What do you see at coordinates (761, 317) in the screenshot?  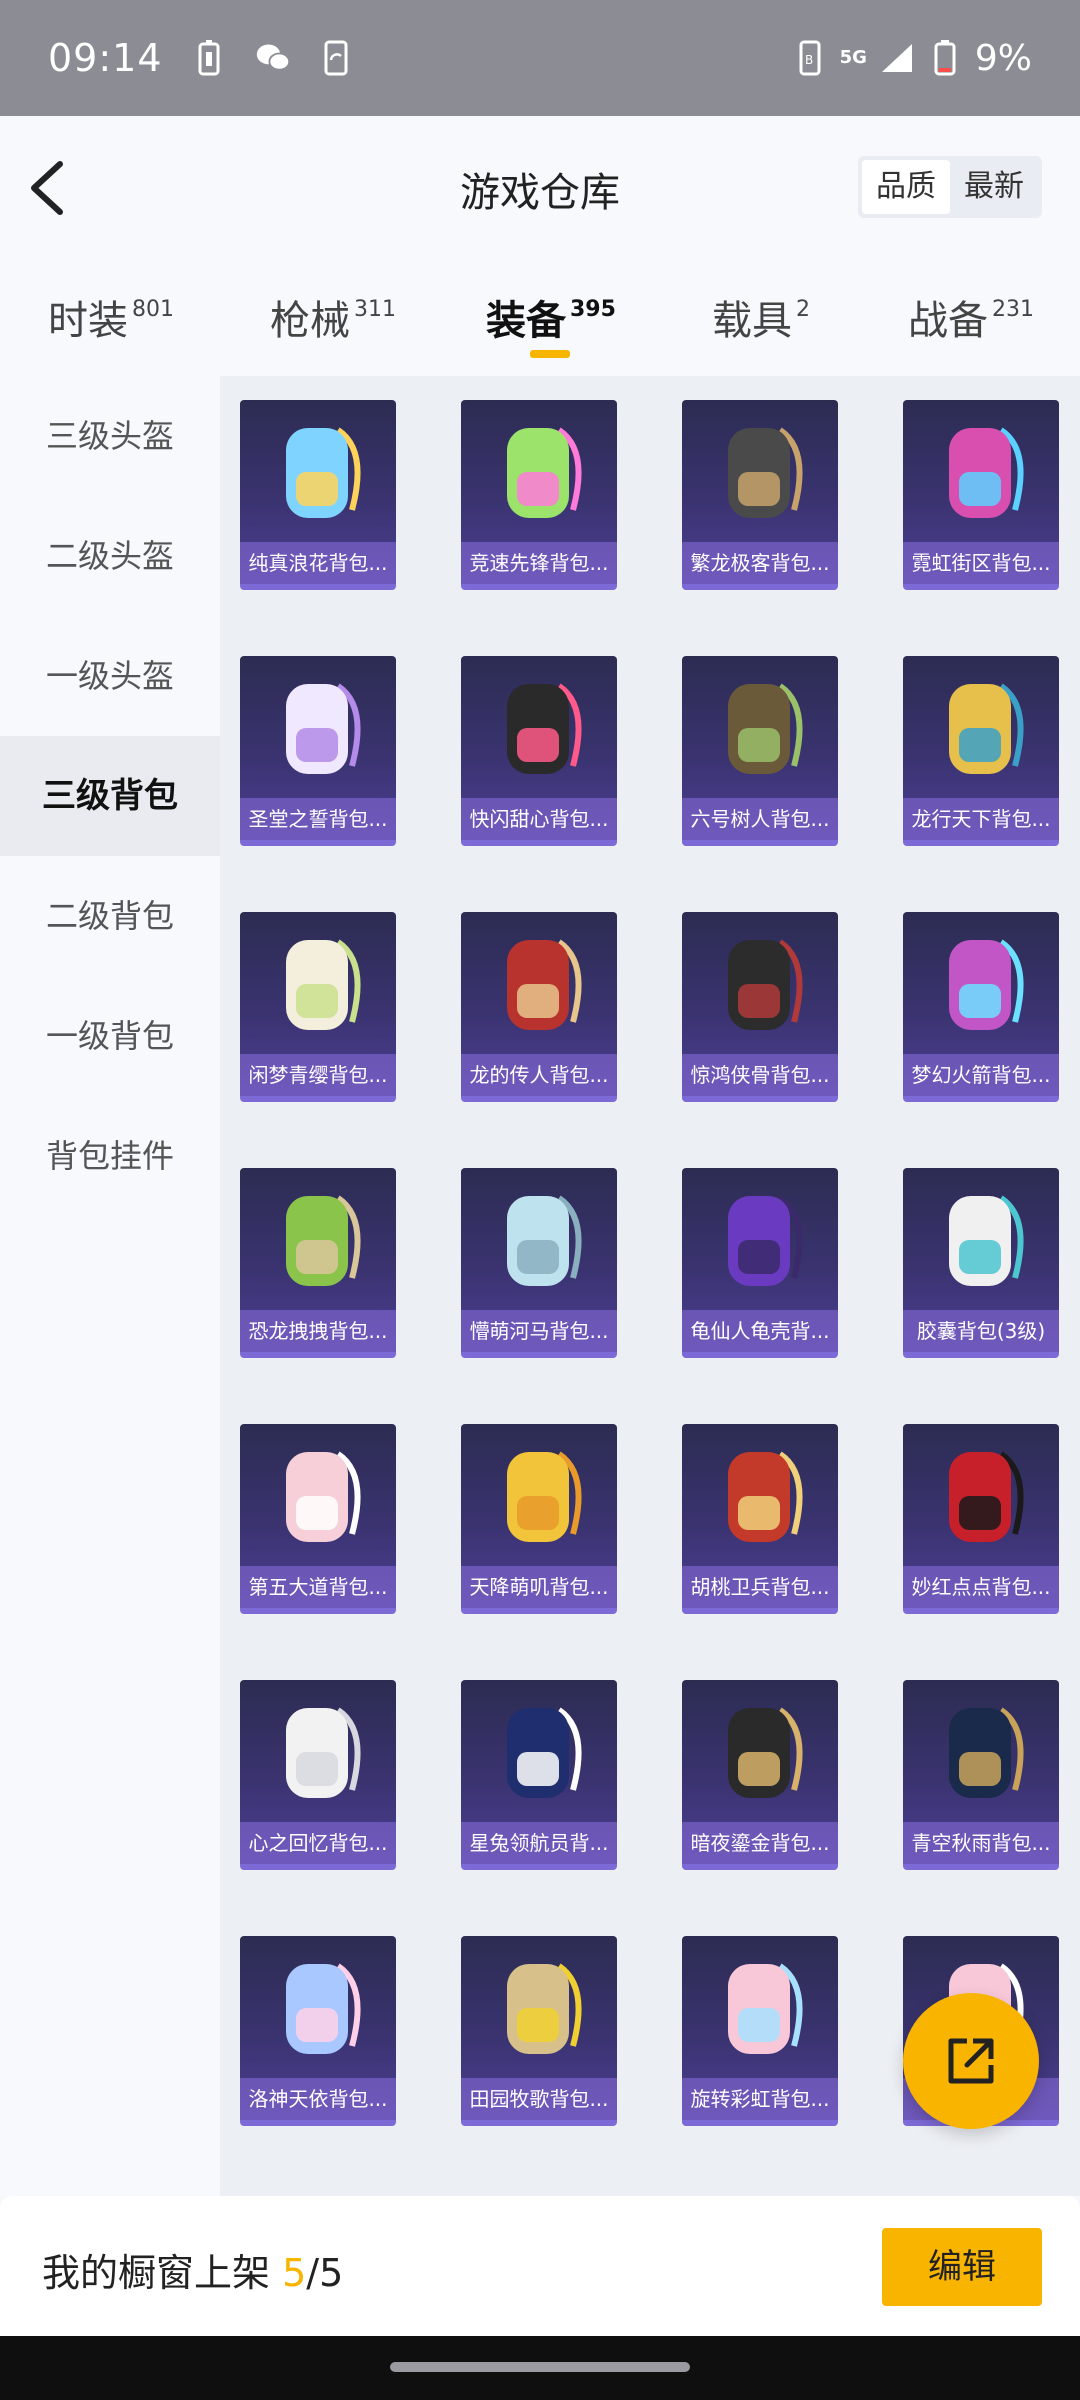 I see `tab-vehicles: 载具 2` at bounding box center [761, 317].